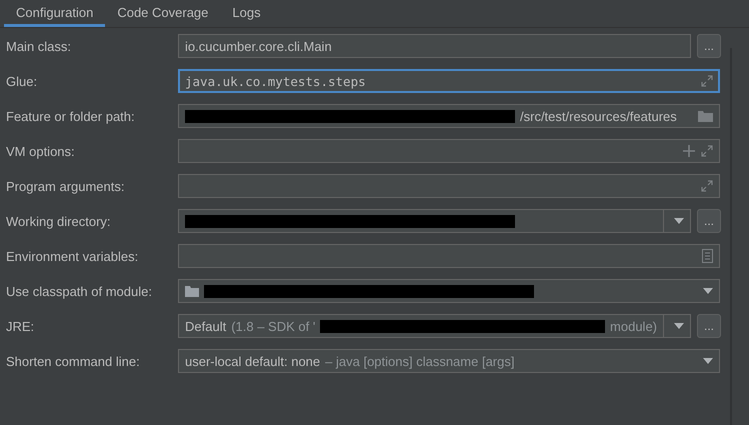 The image size is (749, 425). Describe the element at coordinates (689, 151) in the screenshot. I see `plus-icon` at that location.